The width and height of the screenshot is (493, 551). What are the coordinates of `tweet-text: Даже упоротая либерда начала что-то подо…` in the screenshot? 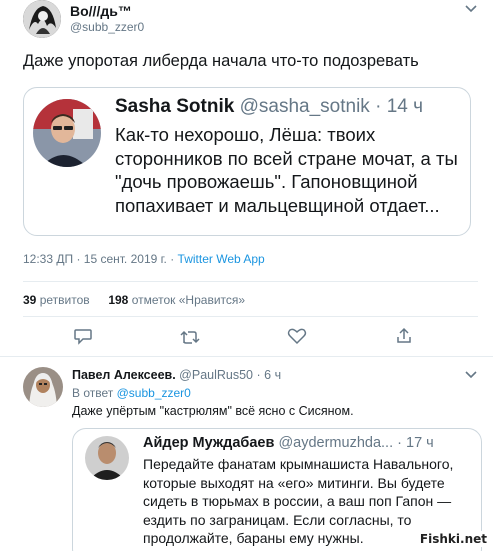 It's located at (221, 61).